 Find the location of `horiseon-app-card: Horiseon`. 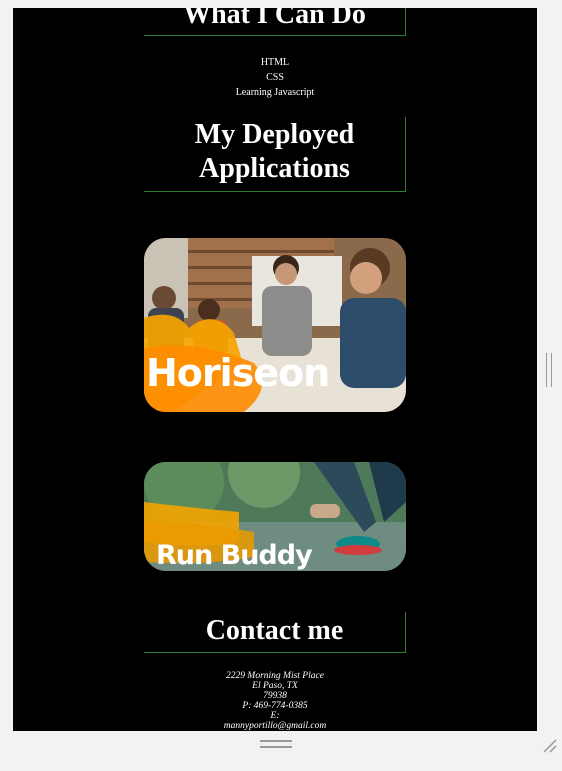

horiseon-app-card: Horiseon is located at coordinates (275, 325).